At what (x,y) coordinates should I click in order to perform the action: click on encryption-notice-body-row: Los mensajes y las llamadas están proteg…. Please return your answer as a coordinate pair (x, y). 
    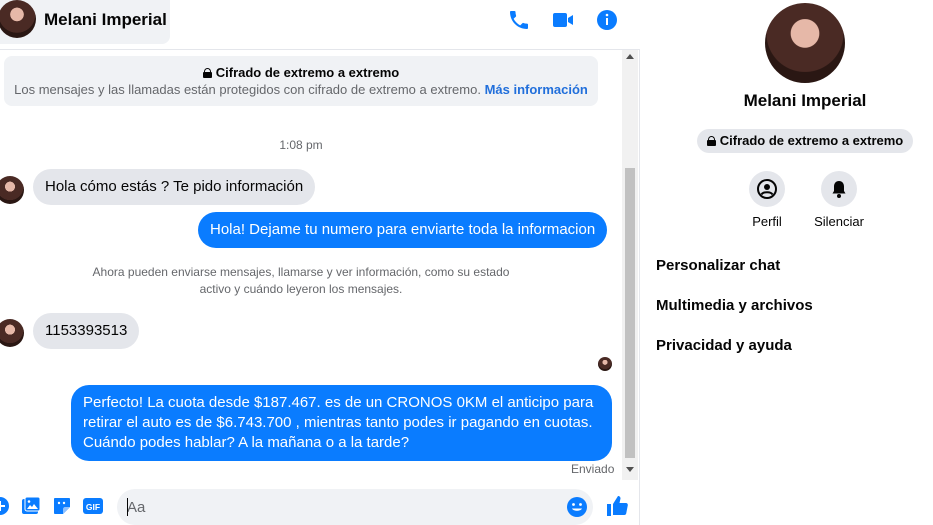
    Looking at the image, I should click on (301, 89).